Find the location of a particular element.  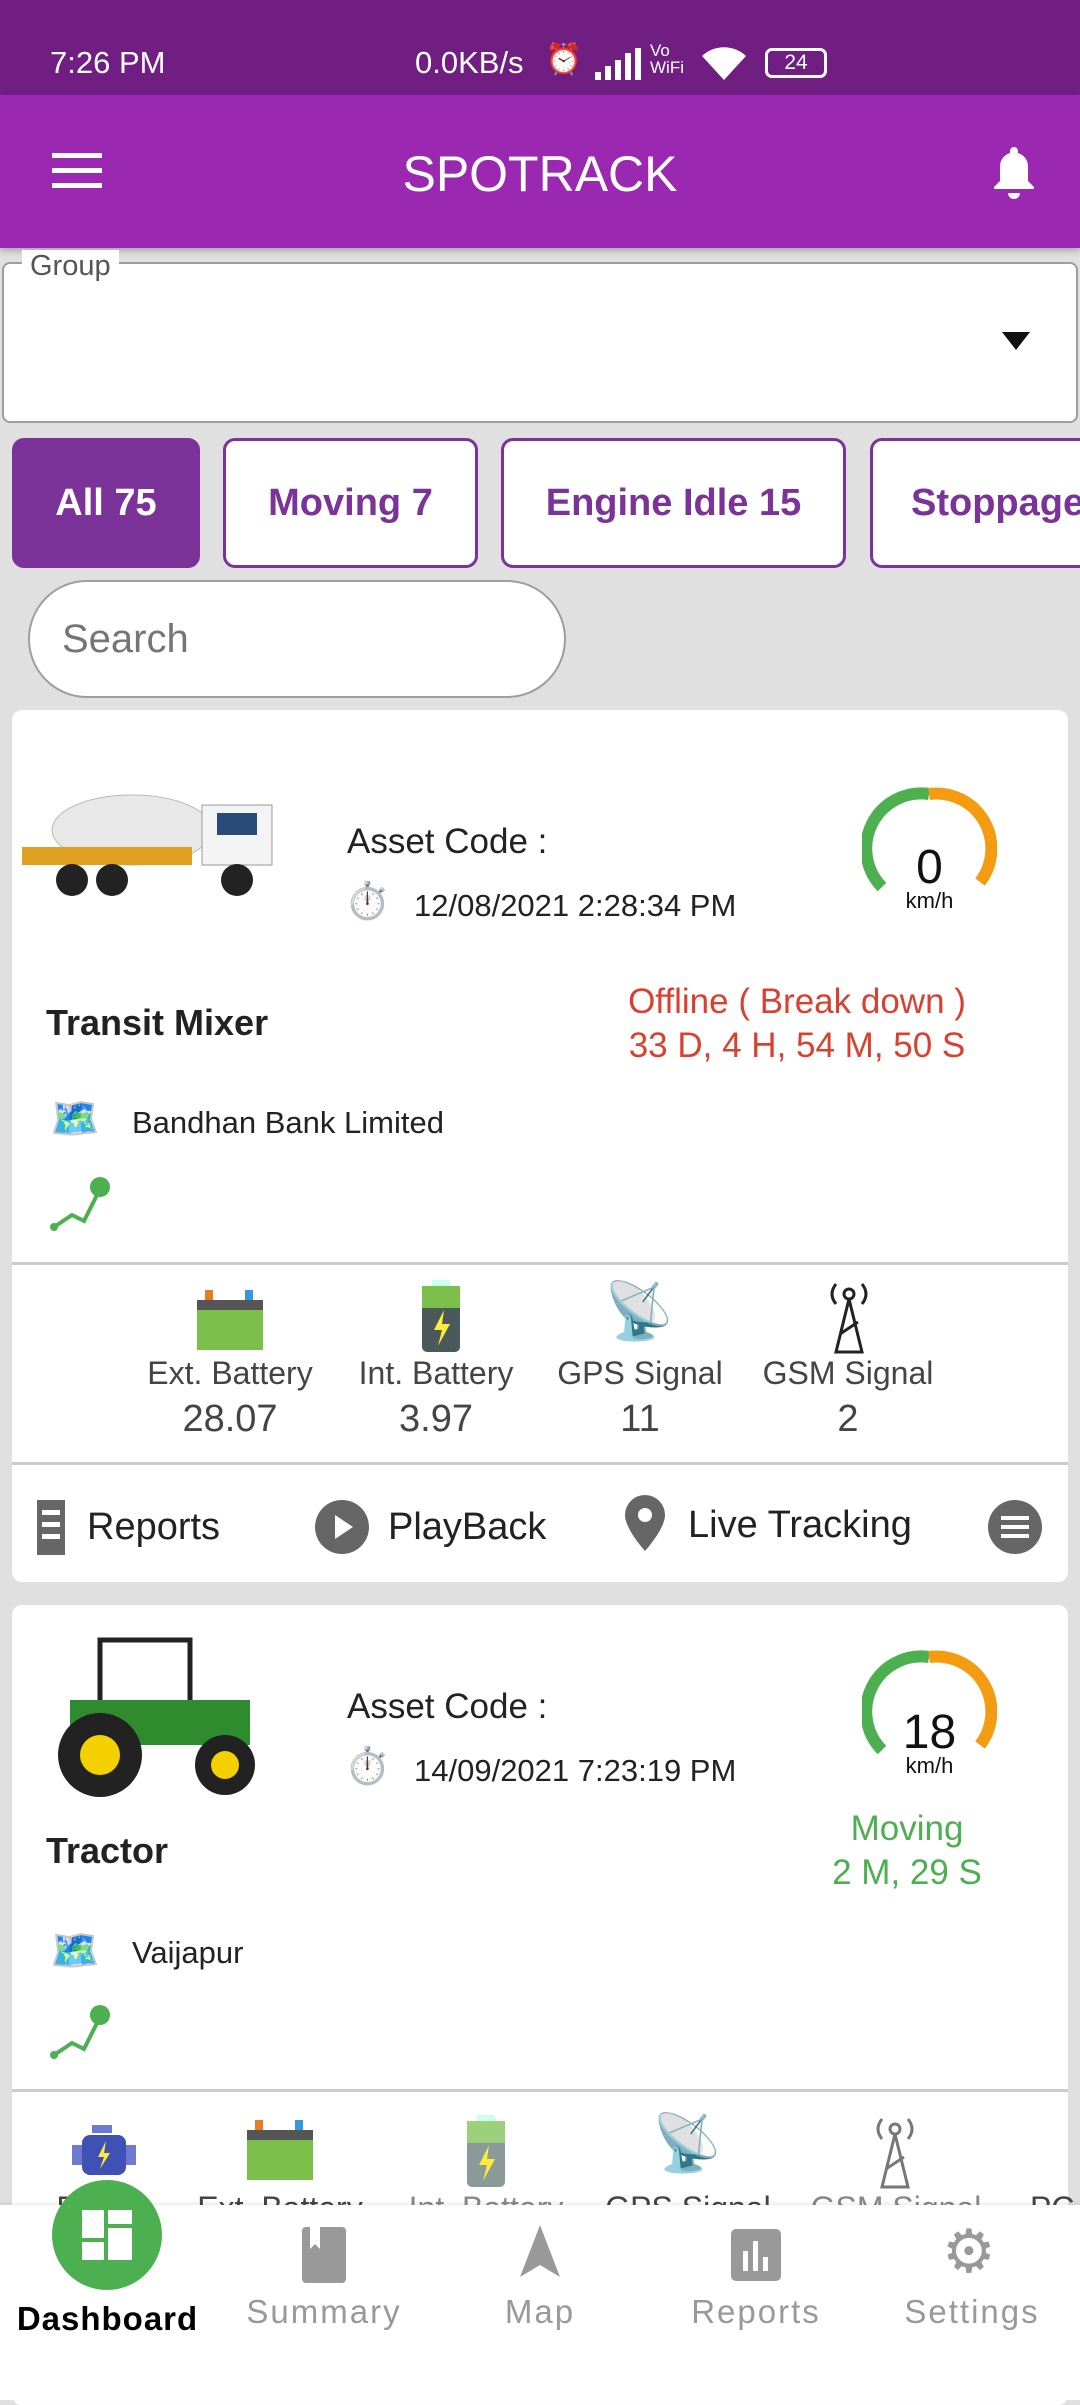

vehicle-status: Offline ( Break down ) is located at coordinates (797, 1001).